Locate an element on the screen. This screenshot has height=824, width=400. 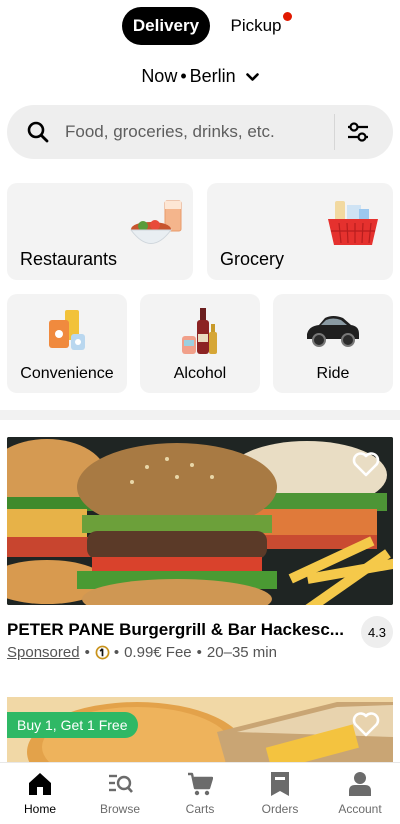
category-label: Convenience is located at coordinates (67, 373).